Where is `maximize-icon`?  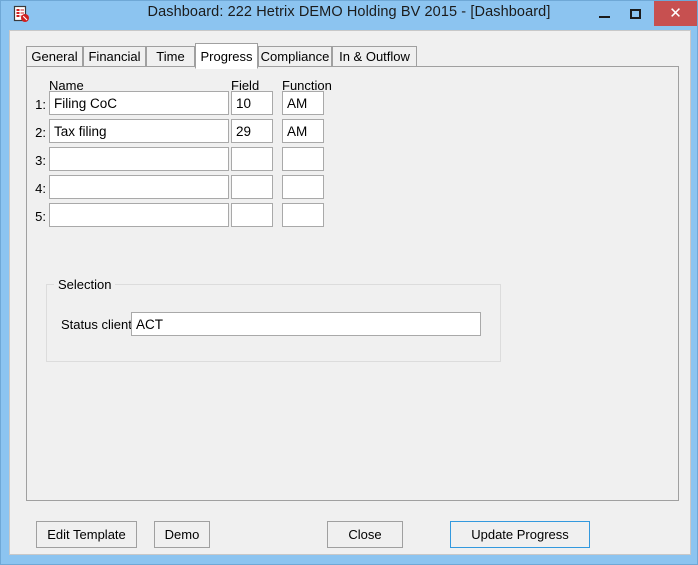
maximize-icon is located at coordinates (635, 13).